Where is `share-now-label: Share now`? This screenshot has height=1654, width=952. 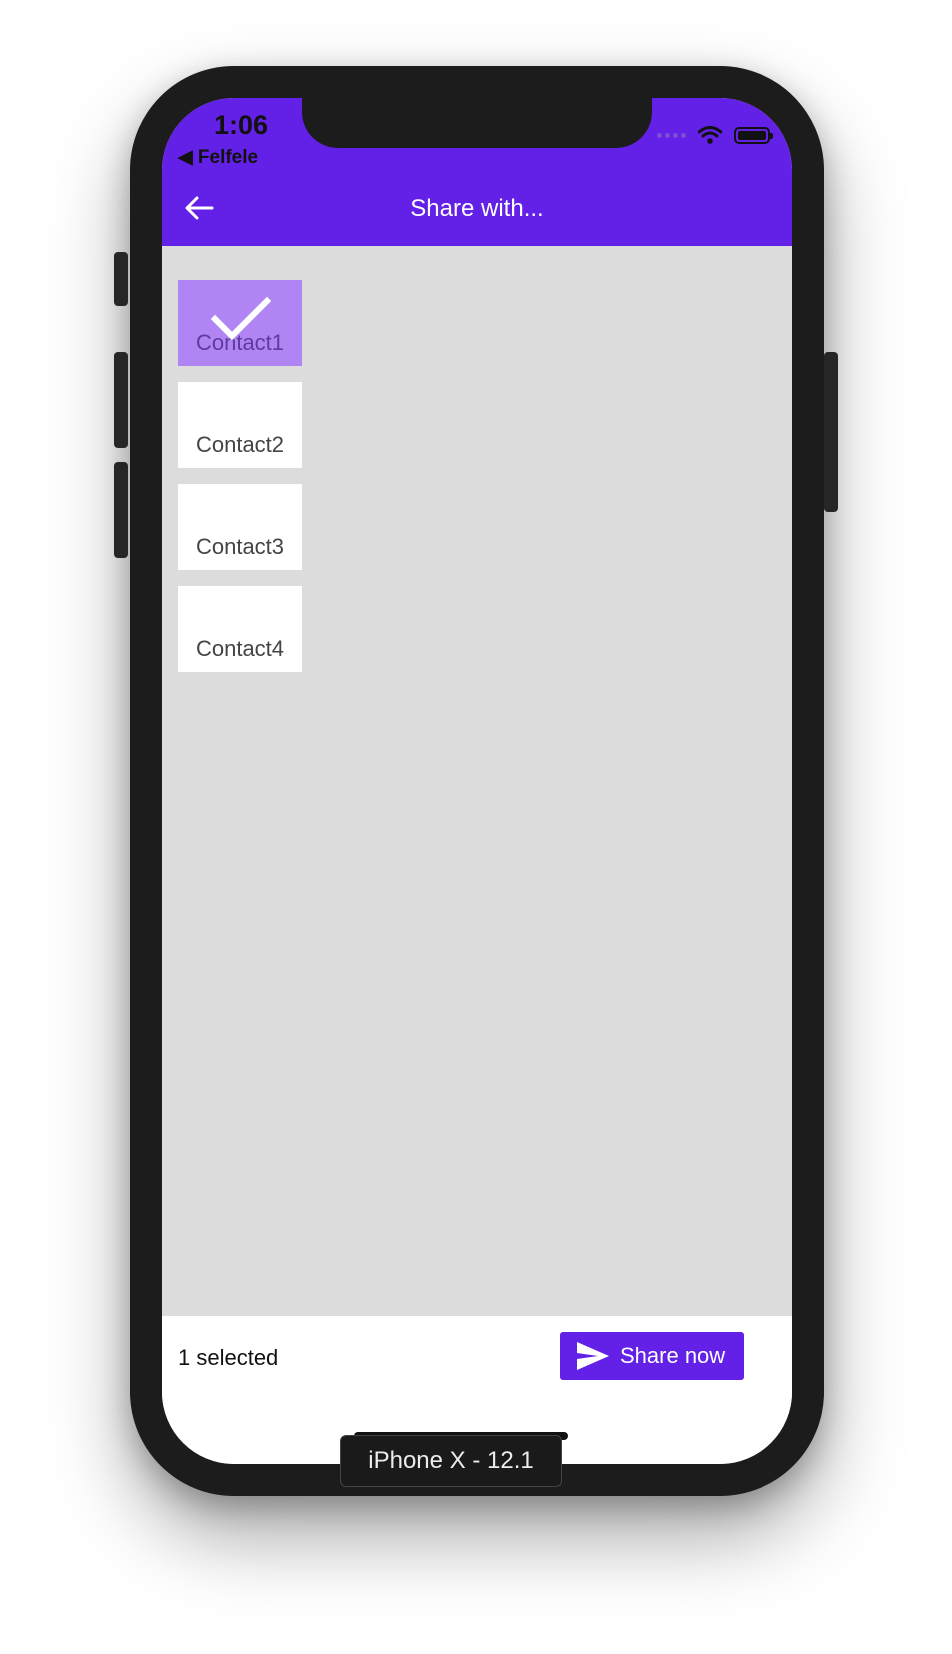 share-now-label: Share now is located at coordinates (673, 1355).